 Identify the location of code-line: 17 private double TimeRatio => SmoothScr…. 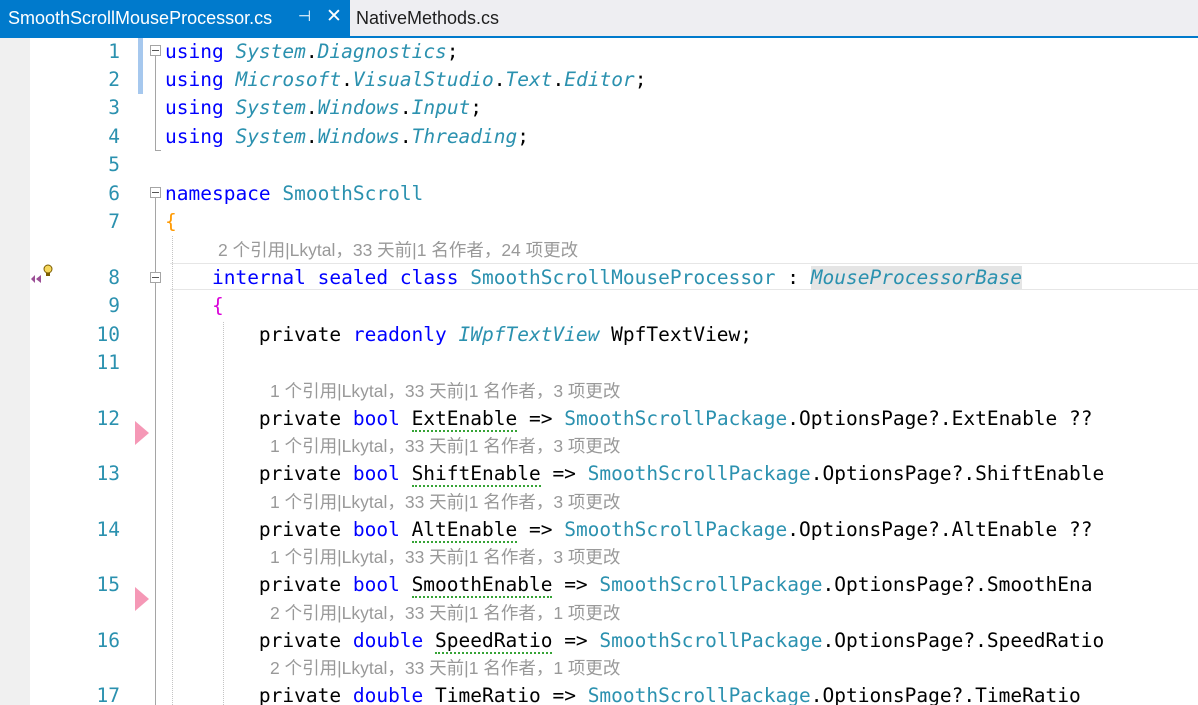
(599, 693).